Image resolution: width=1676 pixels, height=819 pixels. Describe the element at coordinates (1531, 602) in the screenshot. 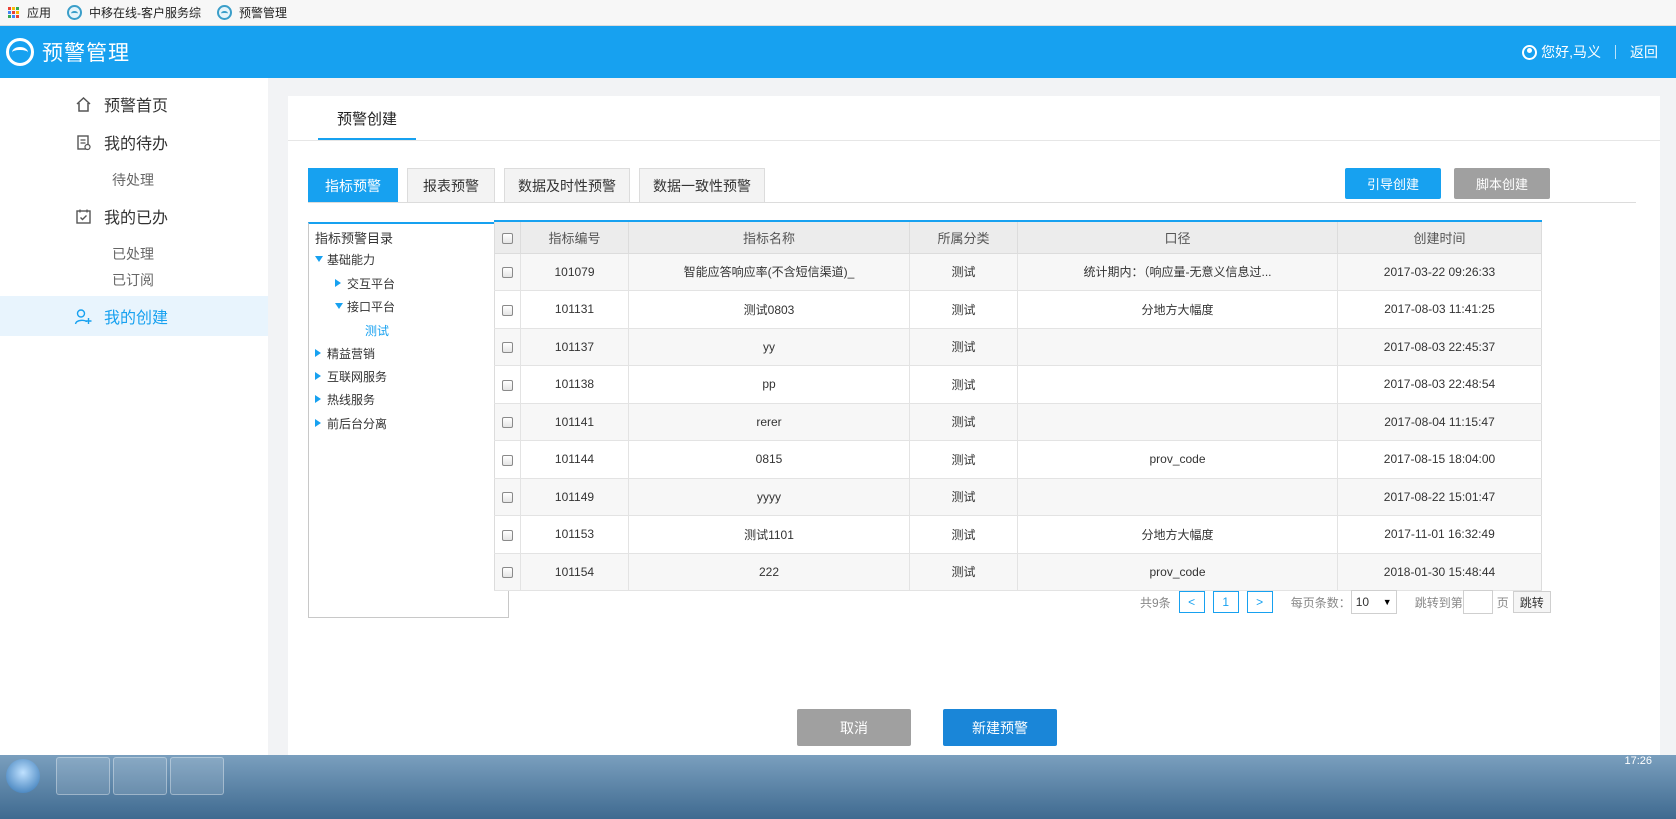

I see `jump-button: 跳转` at that location.